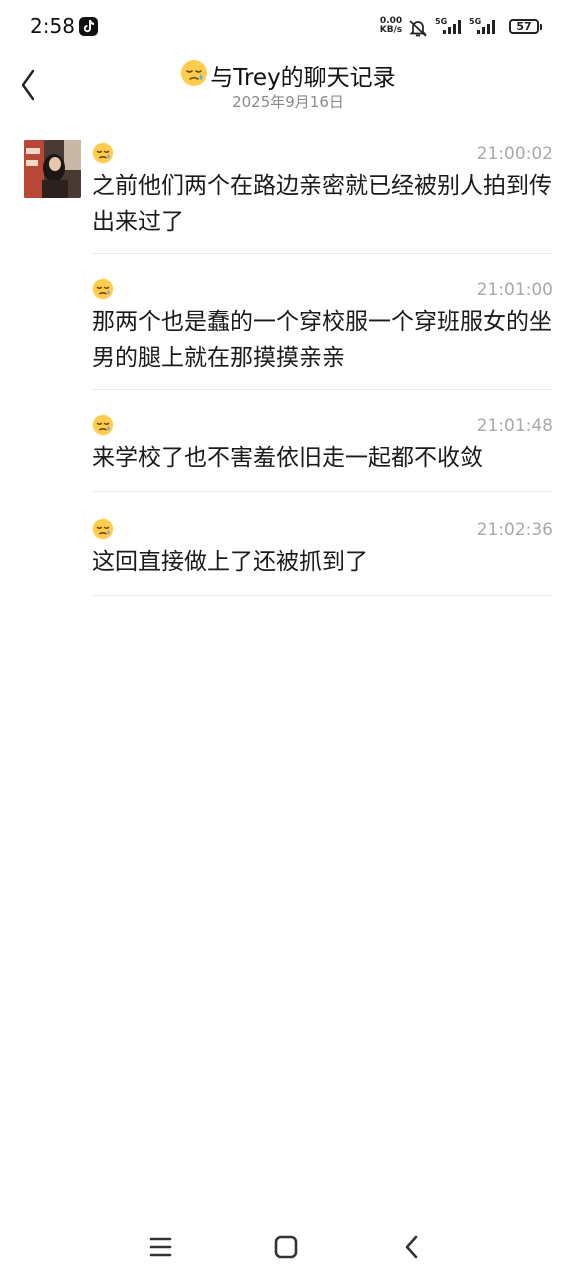  I want to click on battery-icon: 57, so click(524, 26).